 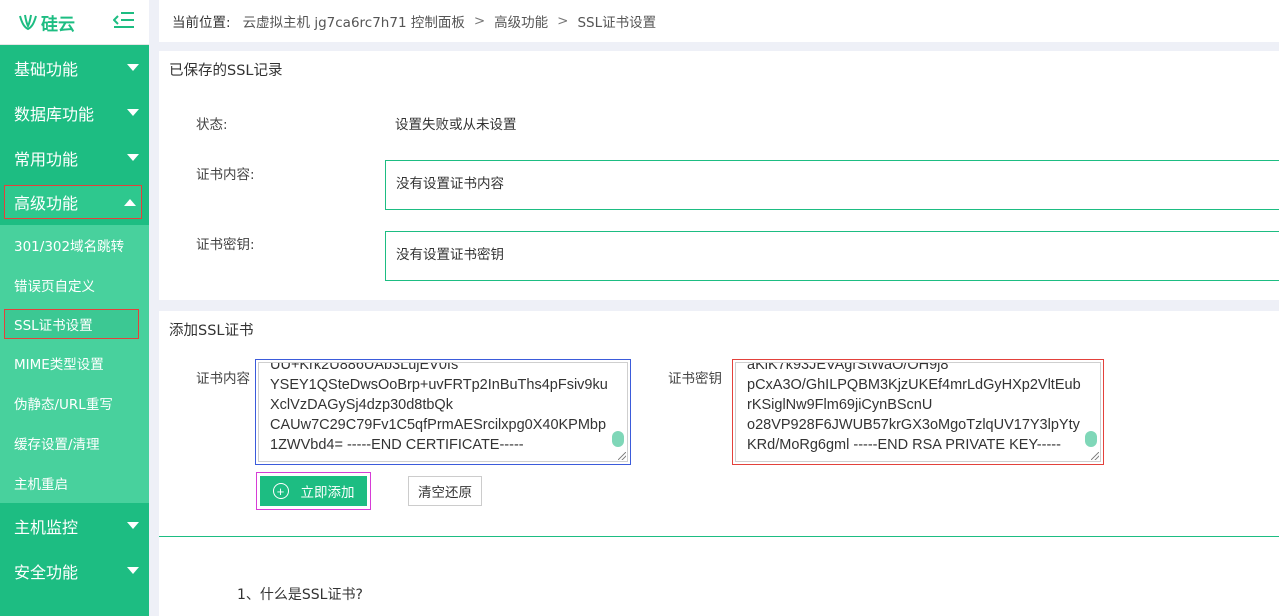 What do you see at coordinates (226, 71) in the screenshot?
I see `saved-ssl-title: 已保存的SSL记录` at bounding box center [226, 71].